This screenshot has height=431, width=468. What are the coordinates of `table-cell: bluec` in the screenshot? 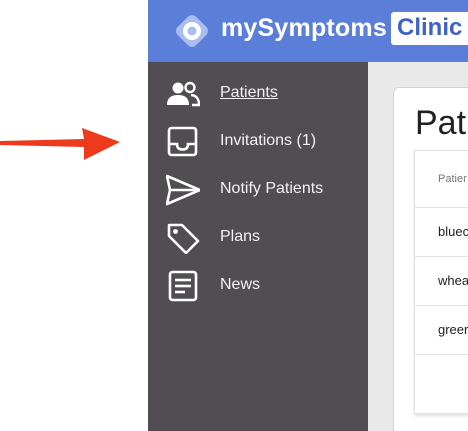 It's located at (453, 231).